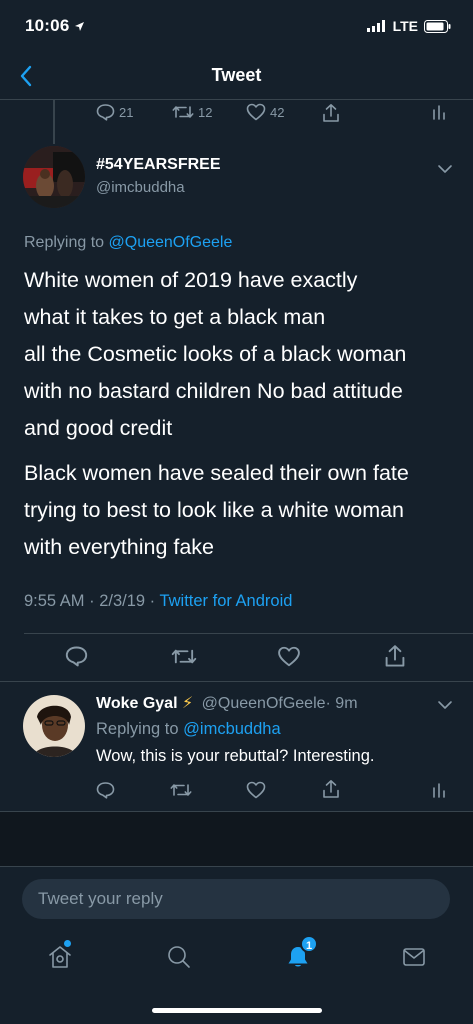 Image resolution: width=473 pixels, height=1024 pixels. Describe the element at coordinates (175, 317) in the screenshot. I see `tweet-line: what it takes to get a black man` at that location.